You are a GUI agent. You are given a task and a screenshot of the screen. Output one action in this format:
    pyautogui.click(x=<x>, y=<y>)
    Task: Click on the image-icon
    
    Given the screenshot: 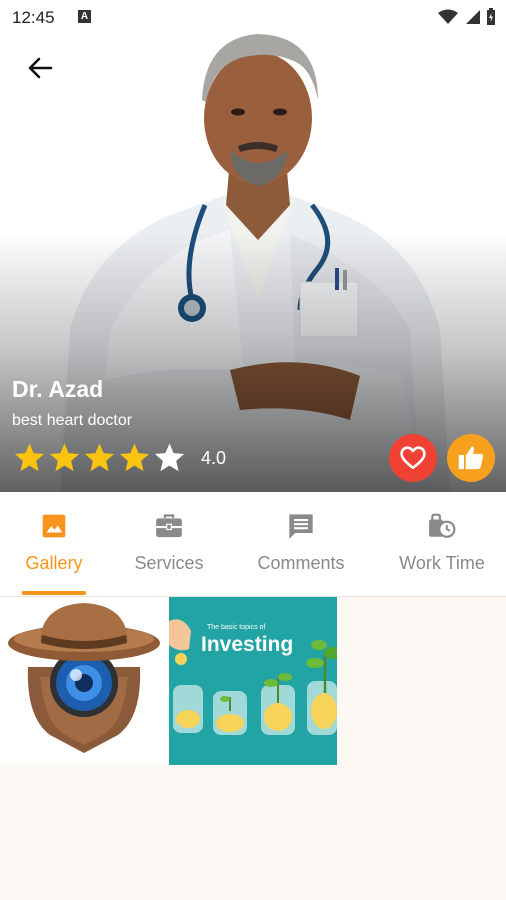 What is the action you would take?
    pyautogui.click(x=54, y=526)
    